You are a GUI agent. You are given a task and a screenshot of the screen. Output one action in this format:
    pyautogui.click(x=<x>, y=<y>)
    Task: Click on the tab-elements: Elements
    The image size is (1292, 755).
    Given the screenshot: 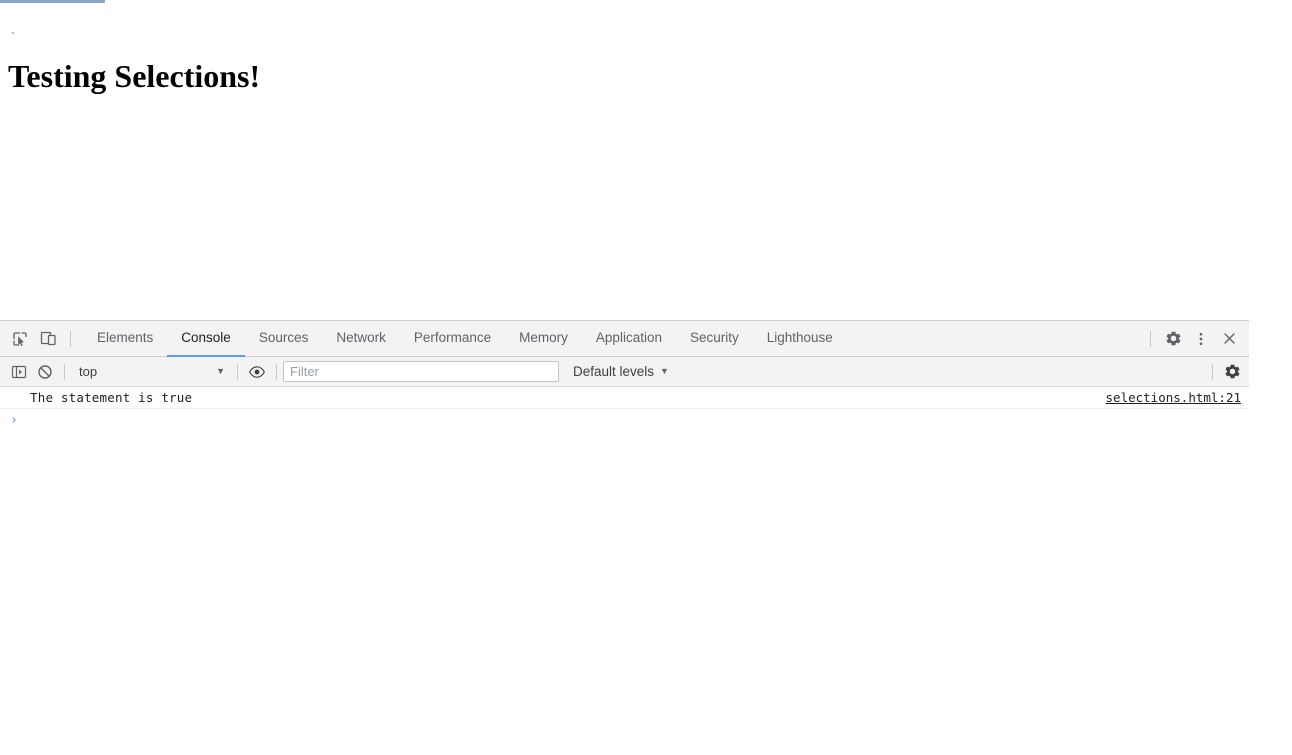 What is the action you would take?
    pyautogui.click(x=125, y=339)
    